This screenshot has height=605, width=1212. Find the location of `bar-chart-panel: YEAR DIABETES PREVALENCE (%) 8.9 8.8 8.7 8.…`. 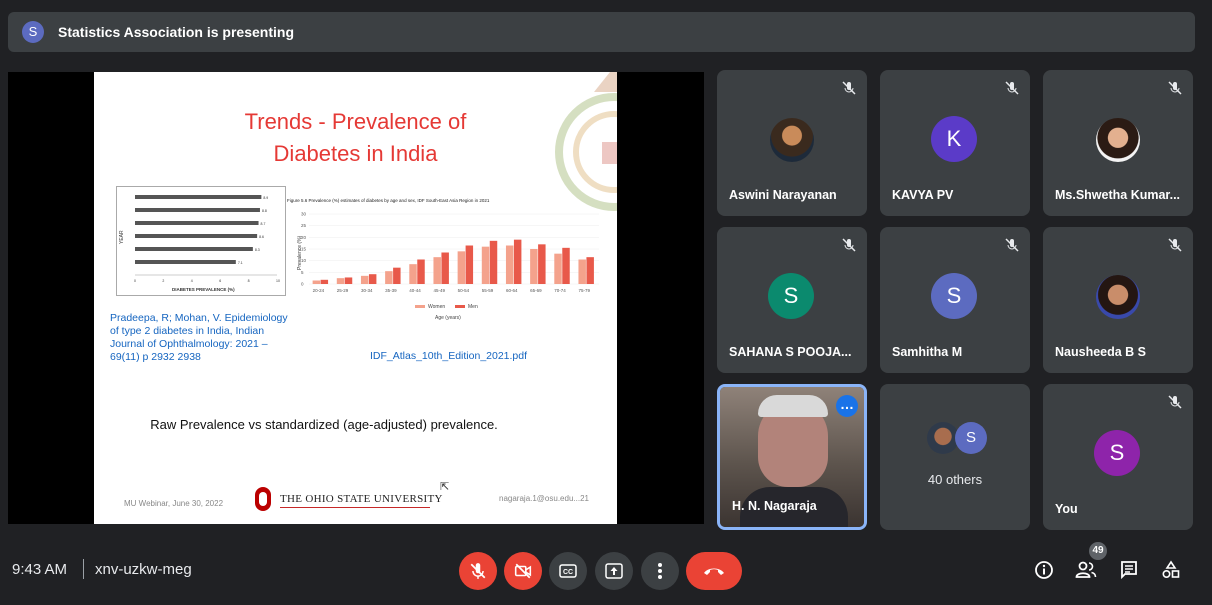

bar-chart-panel: YEAR DIABETES PREVALENCE (%) 8.9 8.8 8.7 8.… is located at coordinates (201, 241).